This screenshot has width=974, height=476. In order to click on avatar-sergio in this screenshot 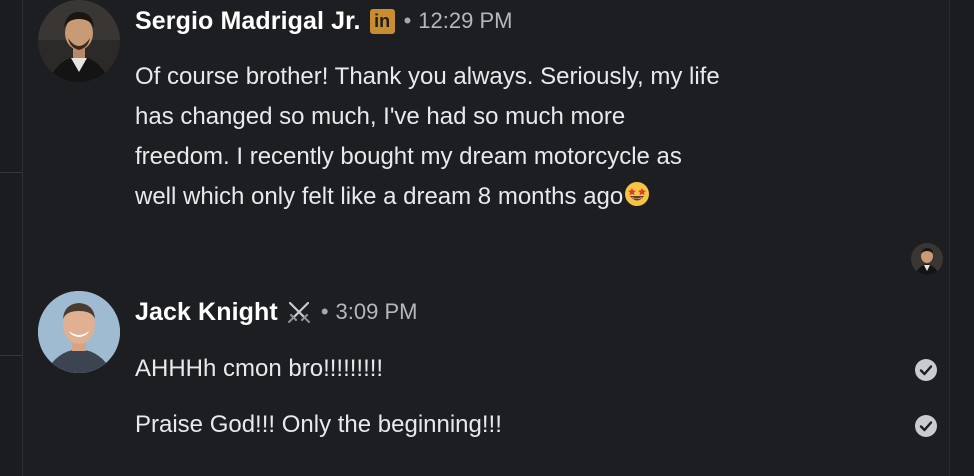, I will do `click(79, 41)`.